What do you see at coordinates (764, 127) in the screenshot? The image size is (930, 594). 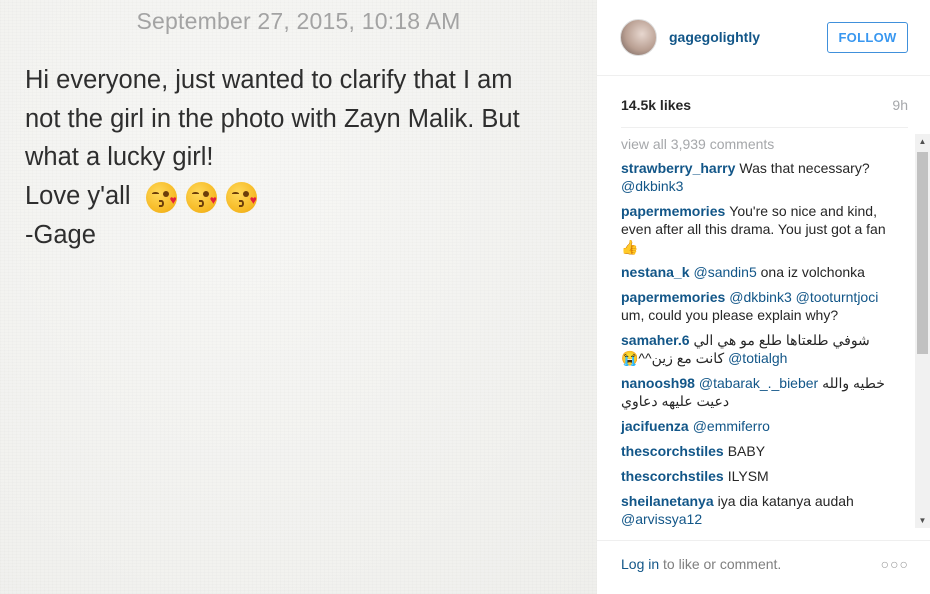 I see `divider` at bounding box center [764, 127].